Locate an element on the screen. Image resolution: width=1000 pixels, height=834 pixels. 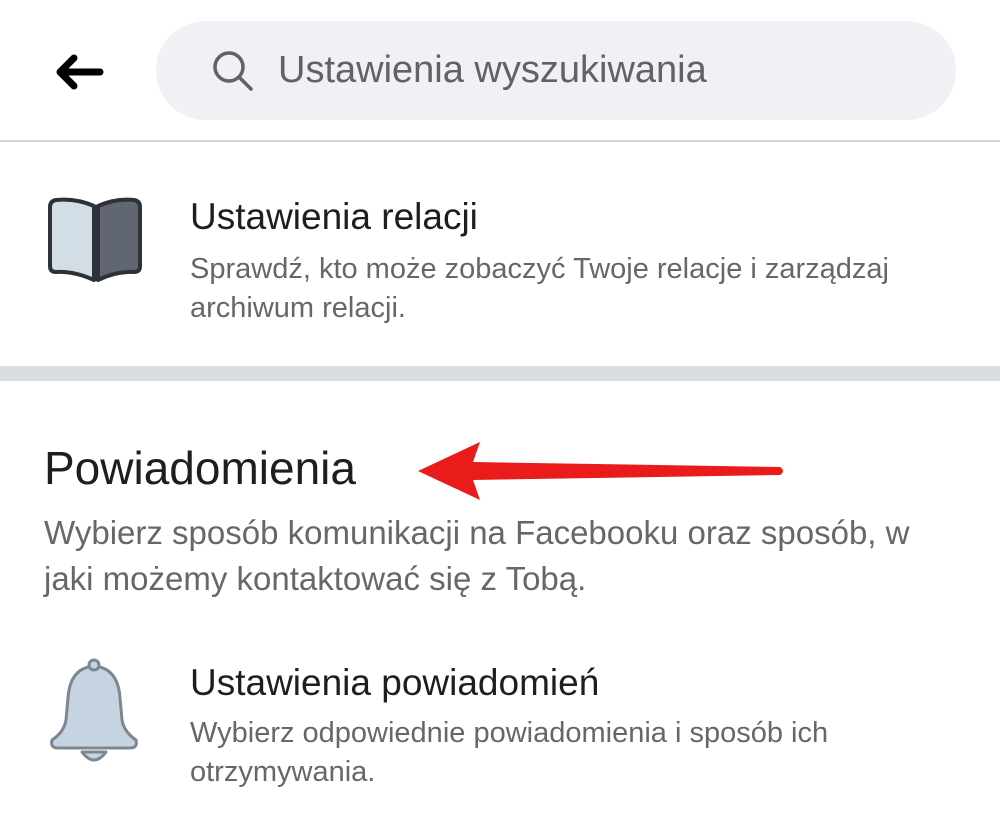
back-button is located at coordinates (78, 72).